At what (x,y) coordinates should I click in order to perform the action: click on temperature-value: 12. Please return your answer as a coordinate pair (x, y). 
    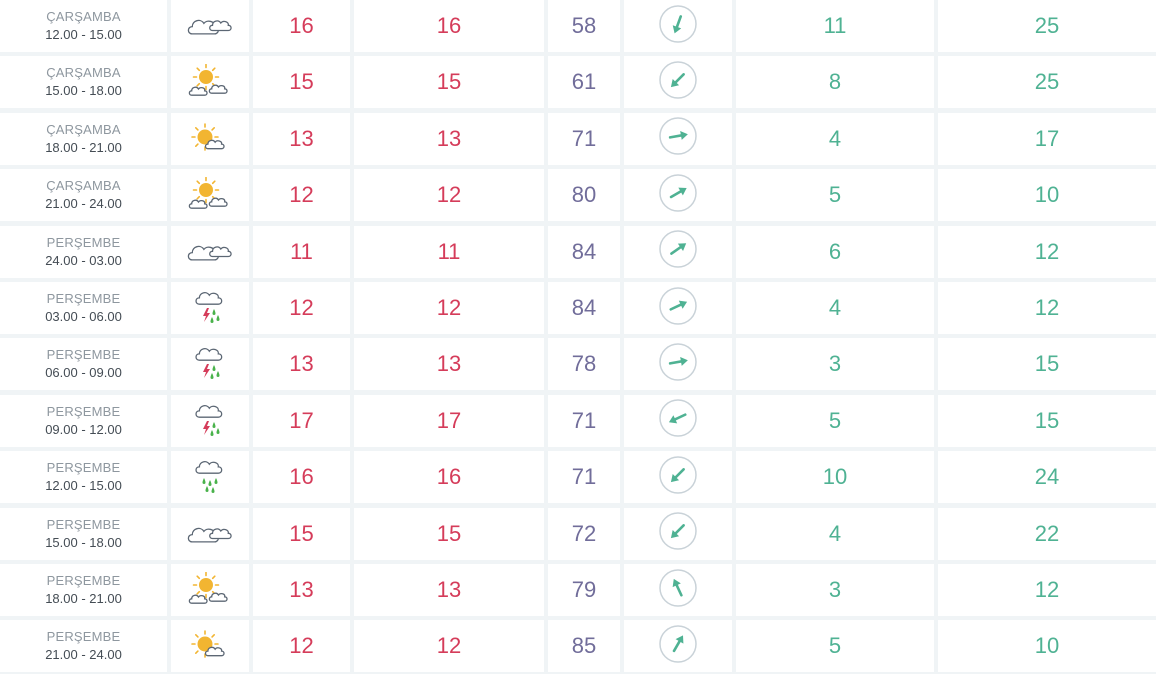
    Looking at the image, I should click on (301, 646).